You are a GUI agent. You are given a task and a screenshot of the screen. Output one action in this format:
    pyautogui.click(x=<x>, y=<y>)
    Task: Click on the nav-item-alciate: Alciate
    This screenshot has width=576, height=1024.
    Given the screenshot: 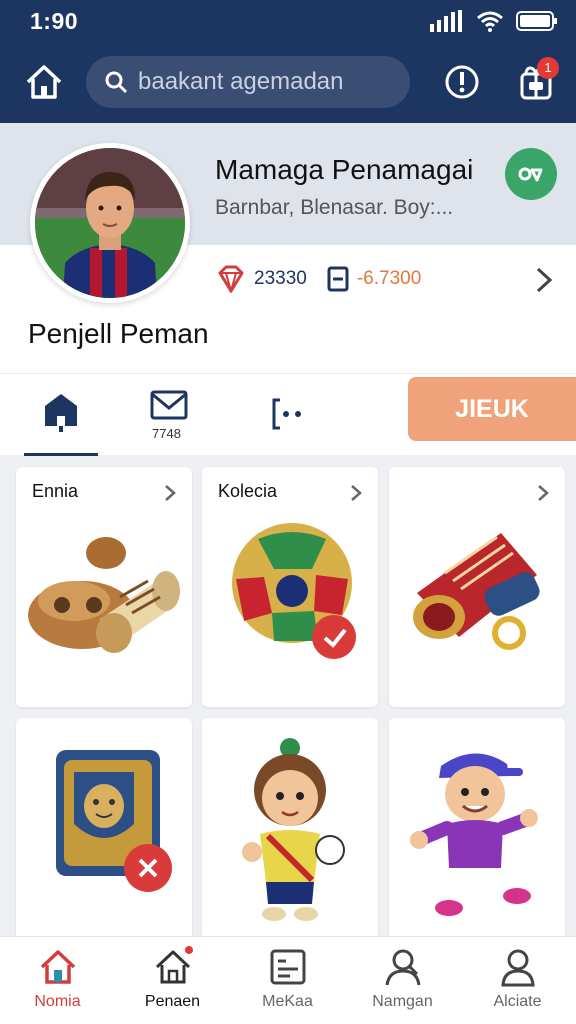 What is the action you would take?
    pyautogui.click(x=517, y=980)
    